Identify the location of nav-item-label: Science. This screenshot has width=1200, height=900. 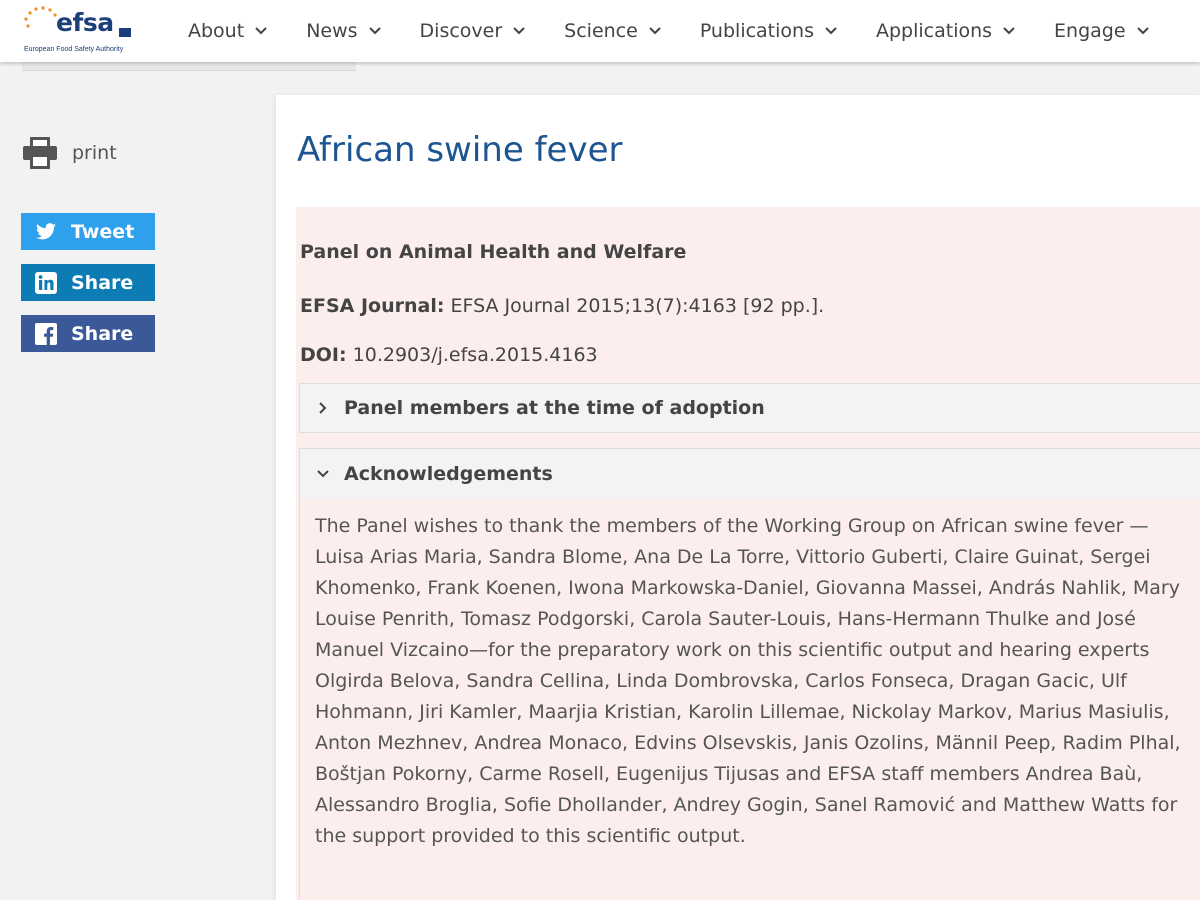
(601, 31).